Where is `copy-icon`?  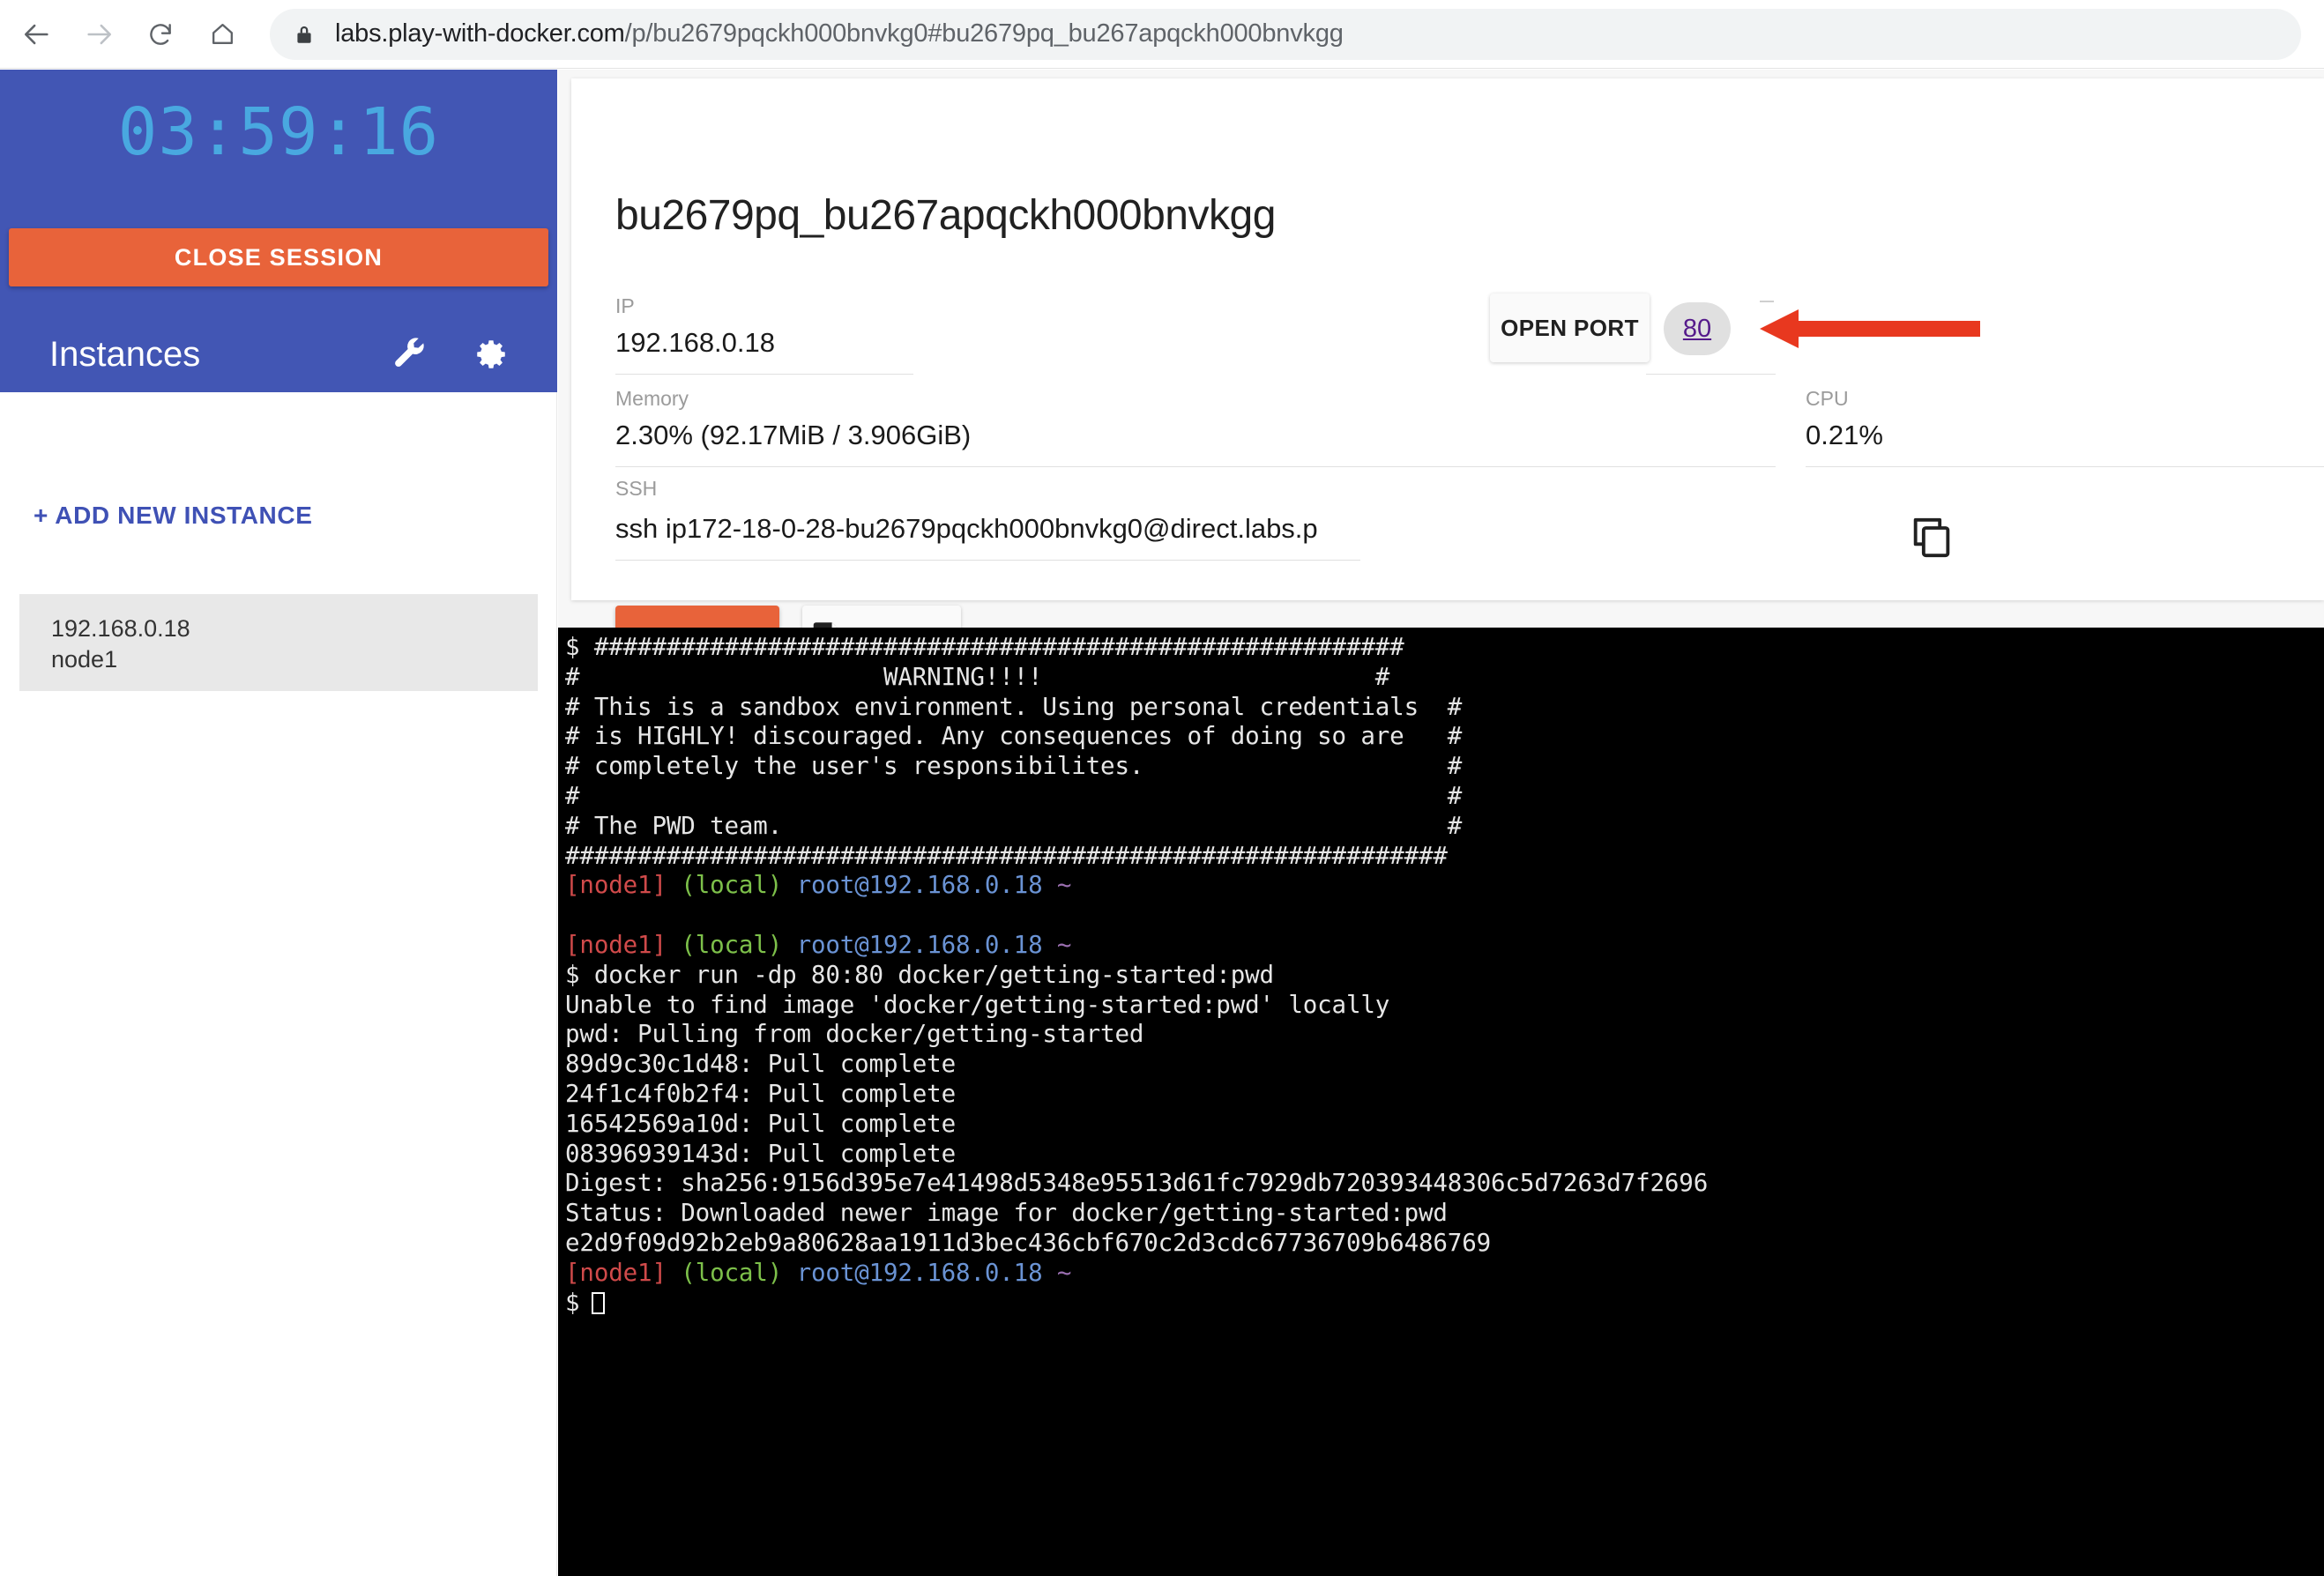
copy-icon is located at coordinates (1931, 539).